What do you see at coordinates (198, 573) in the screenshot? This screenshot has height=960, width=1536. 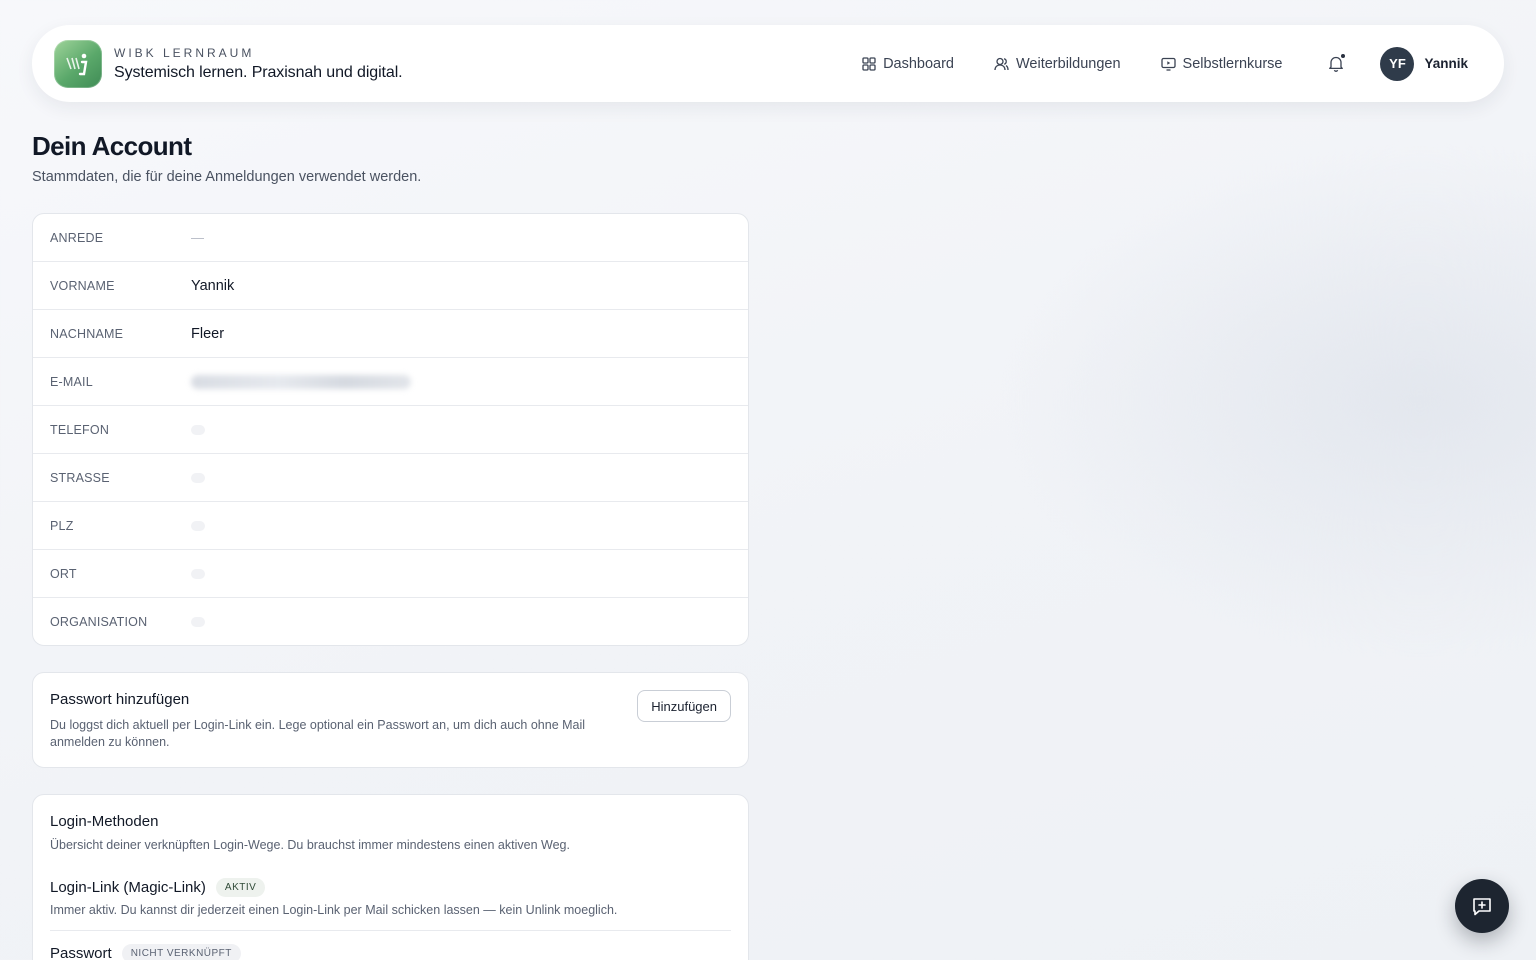 I see `field-value-ort` at bounding box center [198, 573].